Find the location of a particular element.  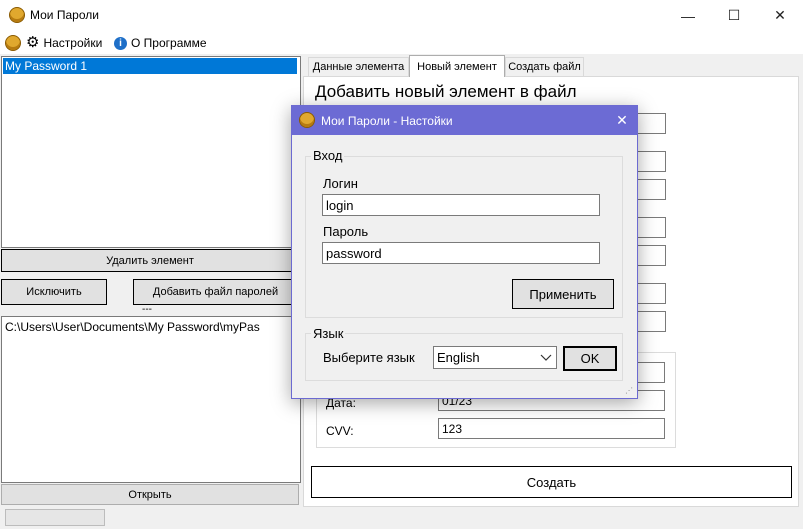

tab-new-element: Новый элемент is located at coordinates (457, 66).